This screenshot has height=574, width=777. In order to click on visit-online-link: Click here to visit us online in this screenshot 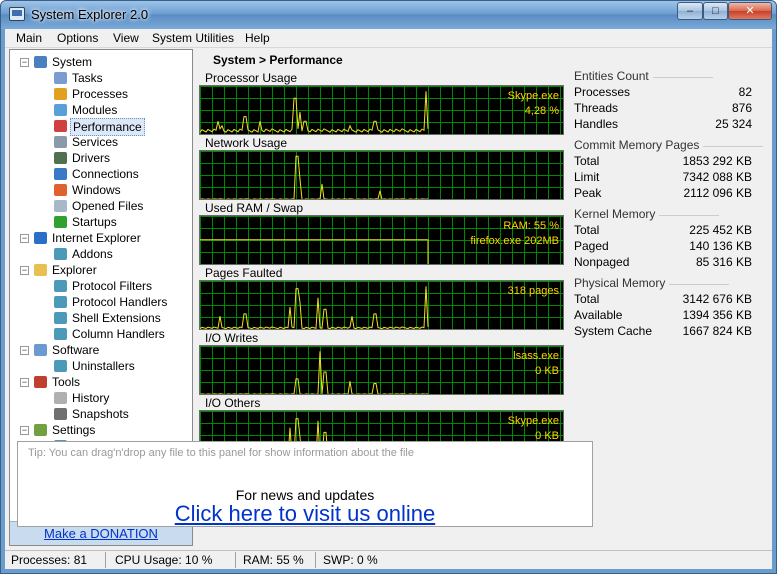, I will do `click(305, 514)`.